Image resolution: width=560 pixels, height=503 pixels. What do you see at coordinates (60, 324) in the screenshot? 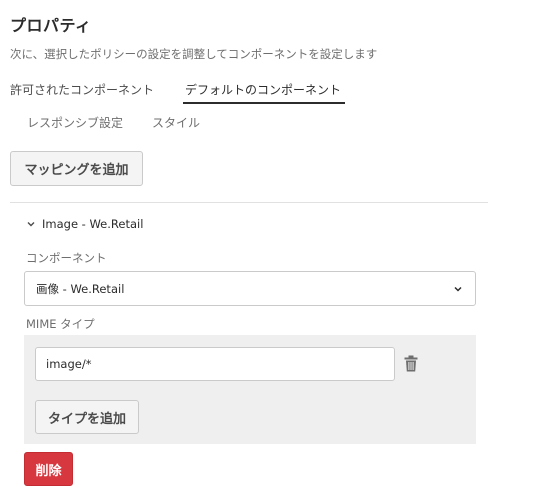
I see `mime-type-label: MIME タイプ` at bounding box center [60, 324].